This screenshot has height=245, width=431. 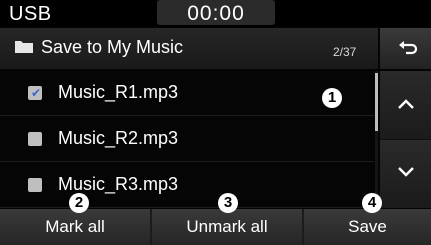 What do you see at coordinates (118, 92) in the screenshot?
I see `file-name: Music_R1.mp3` at bounding box center [118, 92].